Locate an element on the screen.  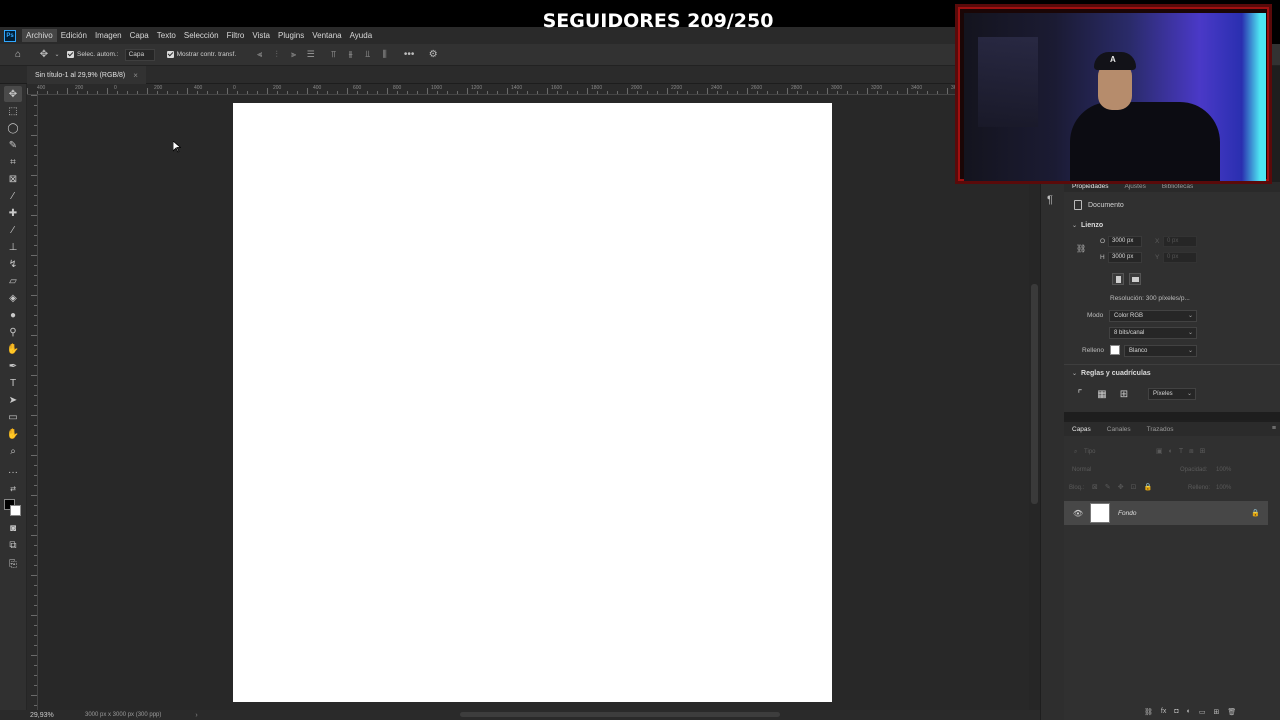
search-icon: ⌕ is located at coordinates (1075, 452).